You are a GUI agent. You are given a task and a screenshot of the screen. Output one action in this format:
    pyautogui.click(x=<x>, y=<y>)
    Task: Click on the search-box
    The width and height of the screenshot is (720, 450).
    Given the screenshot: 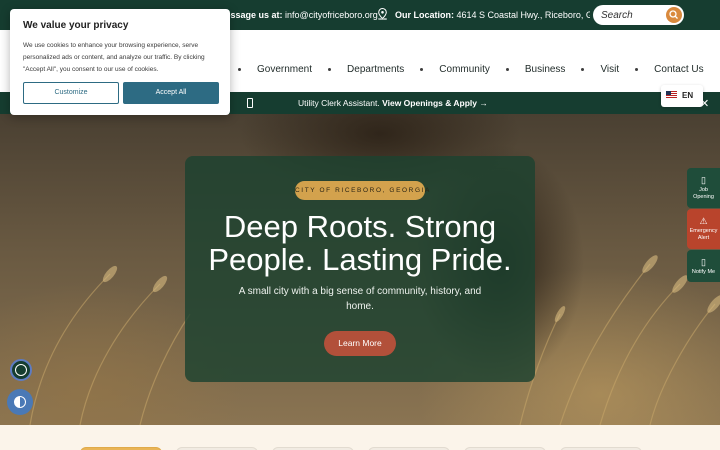 What is the action you would take?
    pyautogui.click(x=638, y=15)
    